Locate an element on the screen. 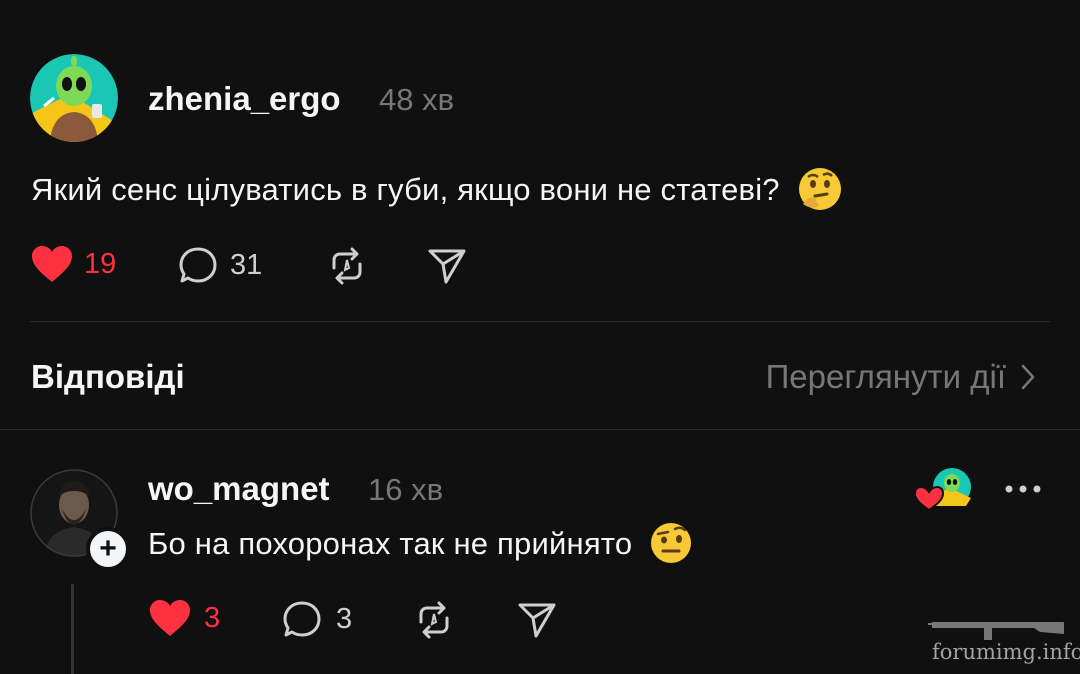  reply-time: 16 хв is located at coordinates (406, 489).